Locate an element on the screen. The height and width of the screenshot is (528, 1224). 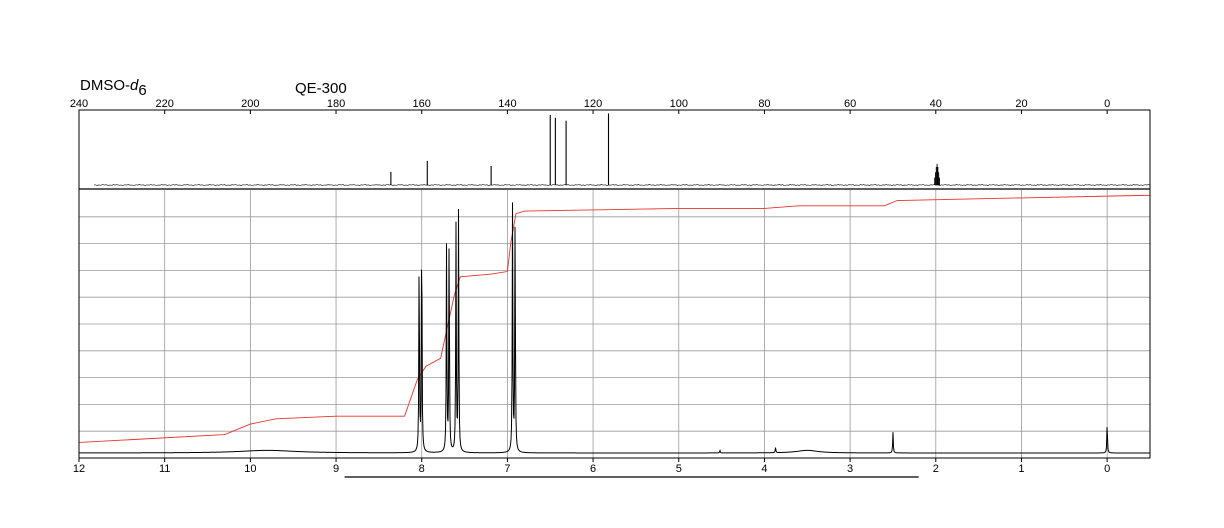
c13-tick-label: 180 is located at coordinates (336, 104).